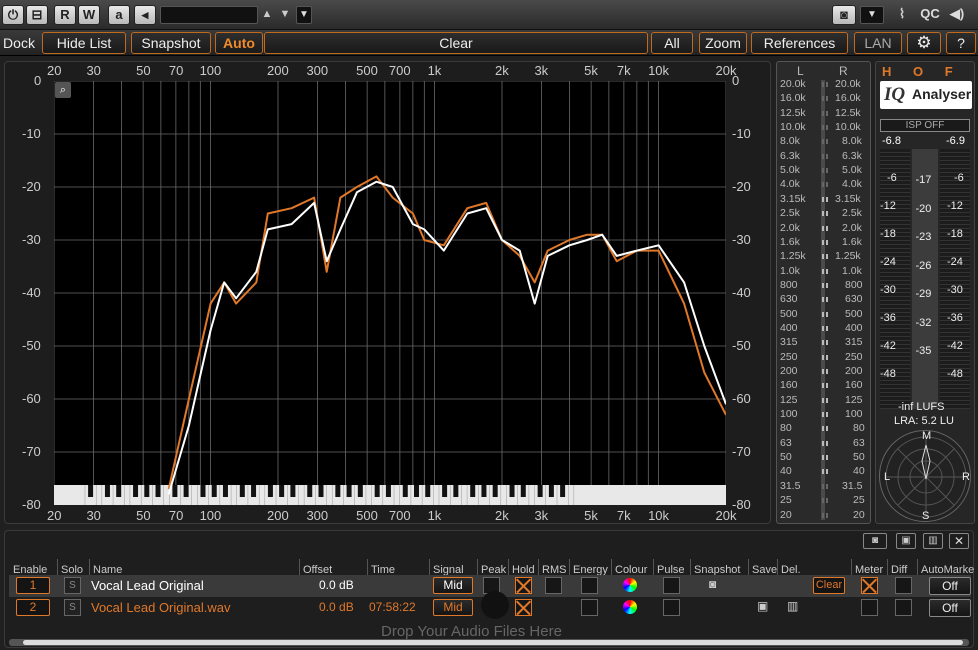 The width and height of the screenshot is (978, 650). Describe the element at coordinates (210, 70) in the screenshot. I see `frequency-tick-label: 100` at that location.